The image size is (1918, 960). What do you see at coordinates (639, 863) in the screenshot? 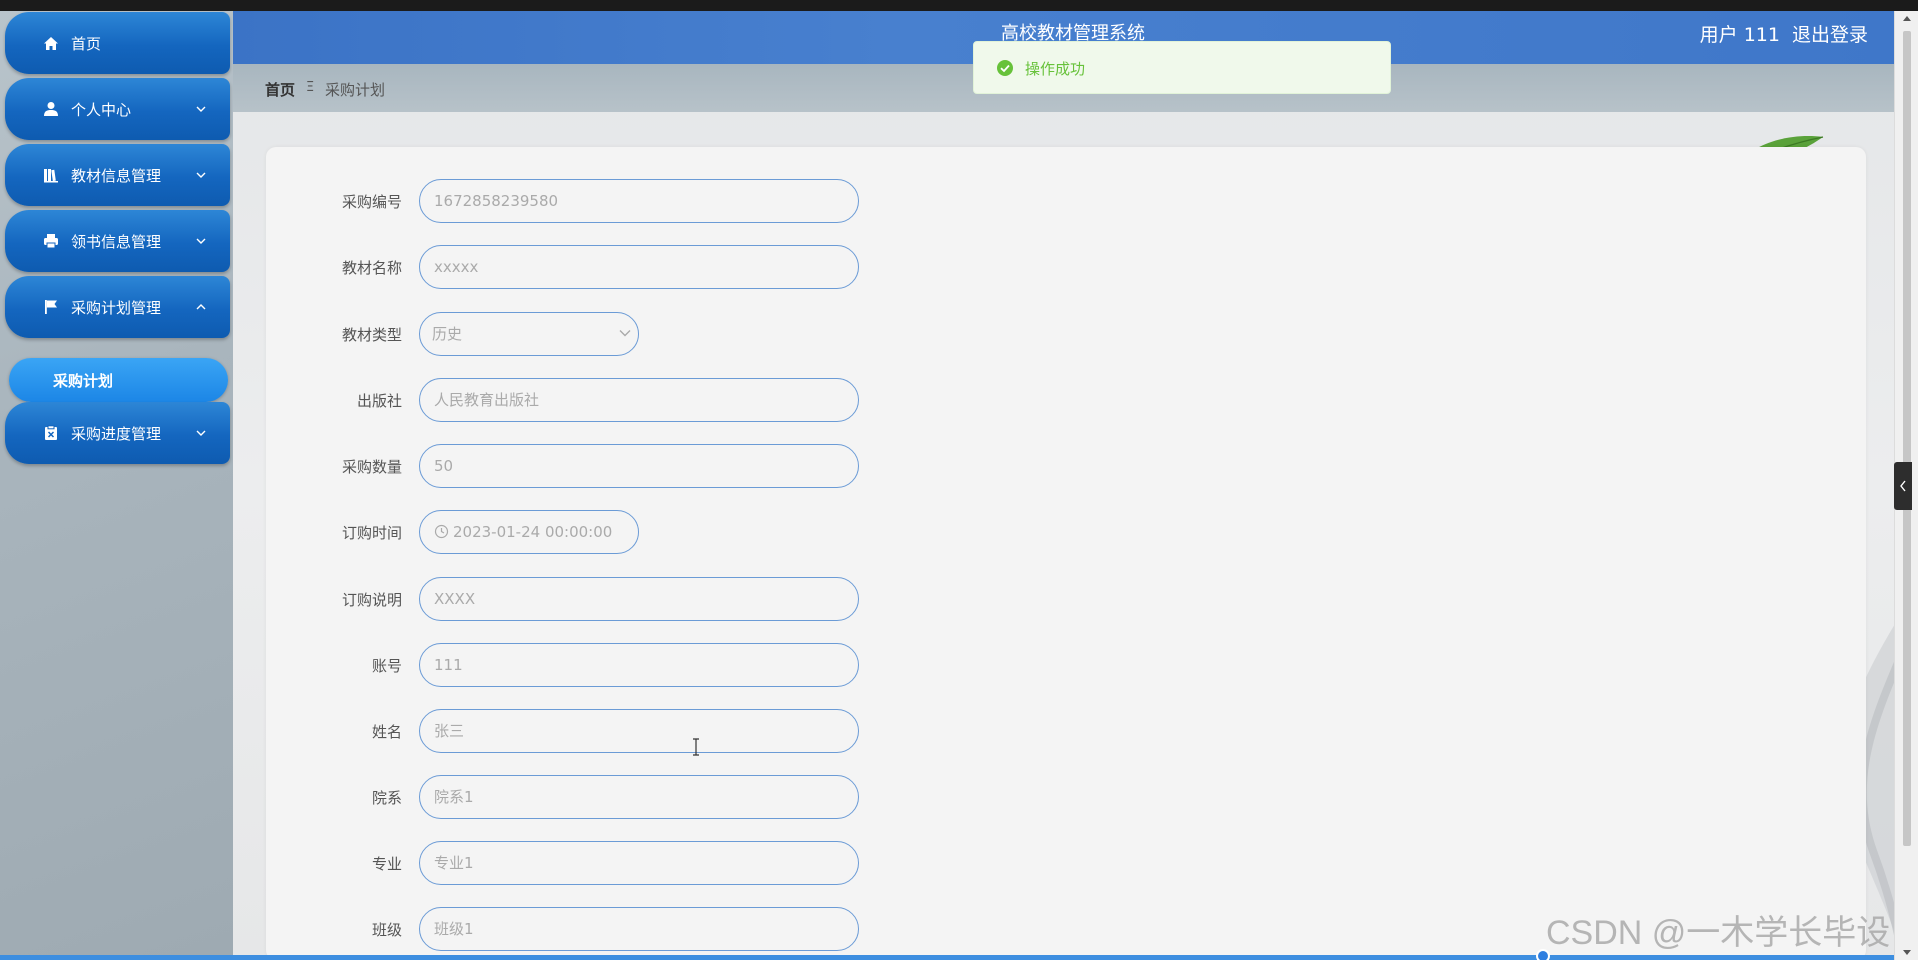
I see `major-input: 专业1` at bounding box center [639, 863].